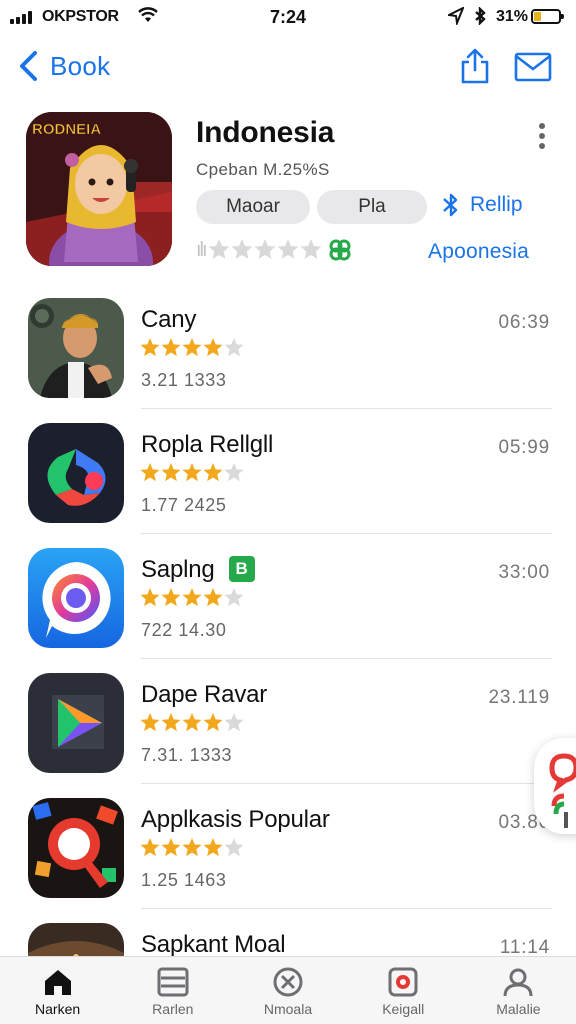 This screenshot has width=576, height=1024. I want to click on app-icon-dape-ravar, so click(76, 723).